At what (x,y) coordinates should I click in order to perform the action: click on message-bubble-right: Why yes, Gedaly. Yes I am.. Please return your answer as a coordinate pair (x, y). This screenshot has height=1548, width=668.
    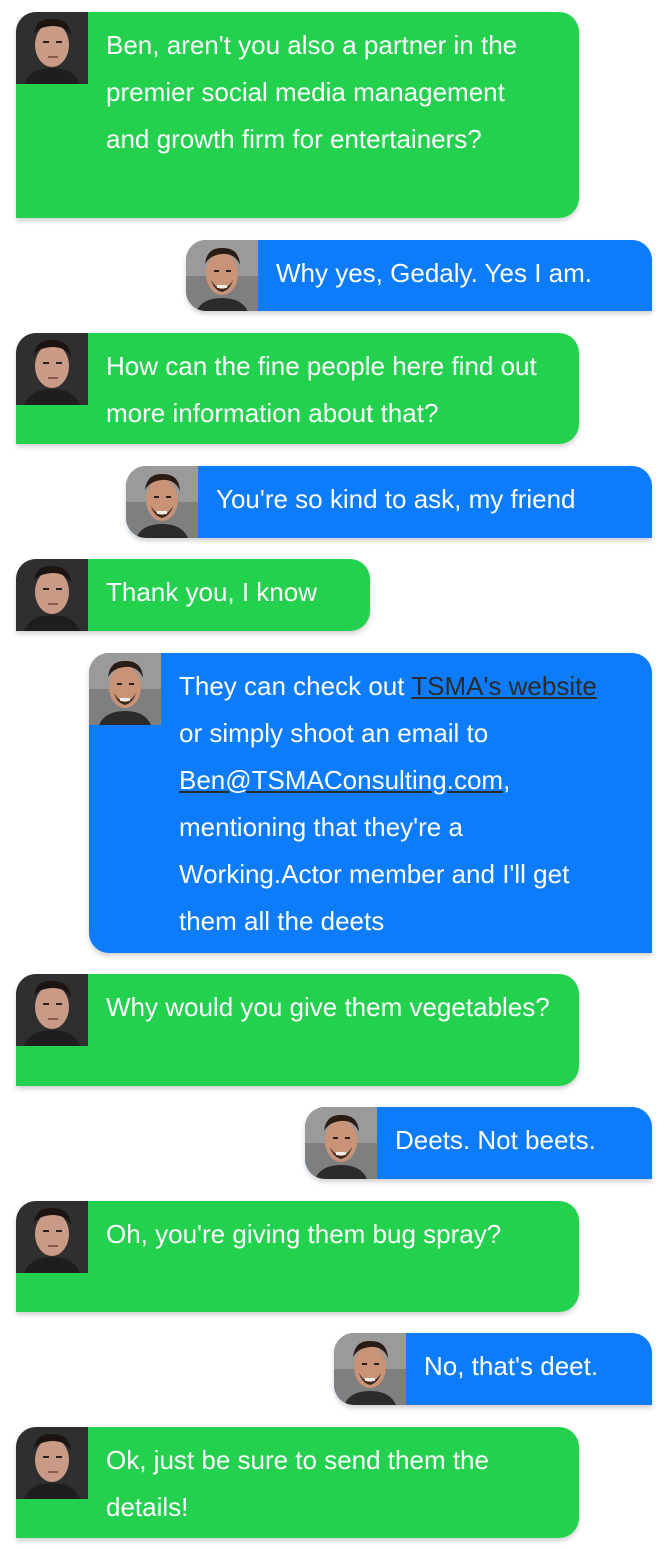
    Looking at the image, I should click on (419, 275).